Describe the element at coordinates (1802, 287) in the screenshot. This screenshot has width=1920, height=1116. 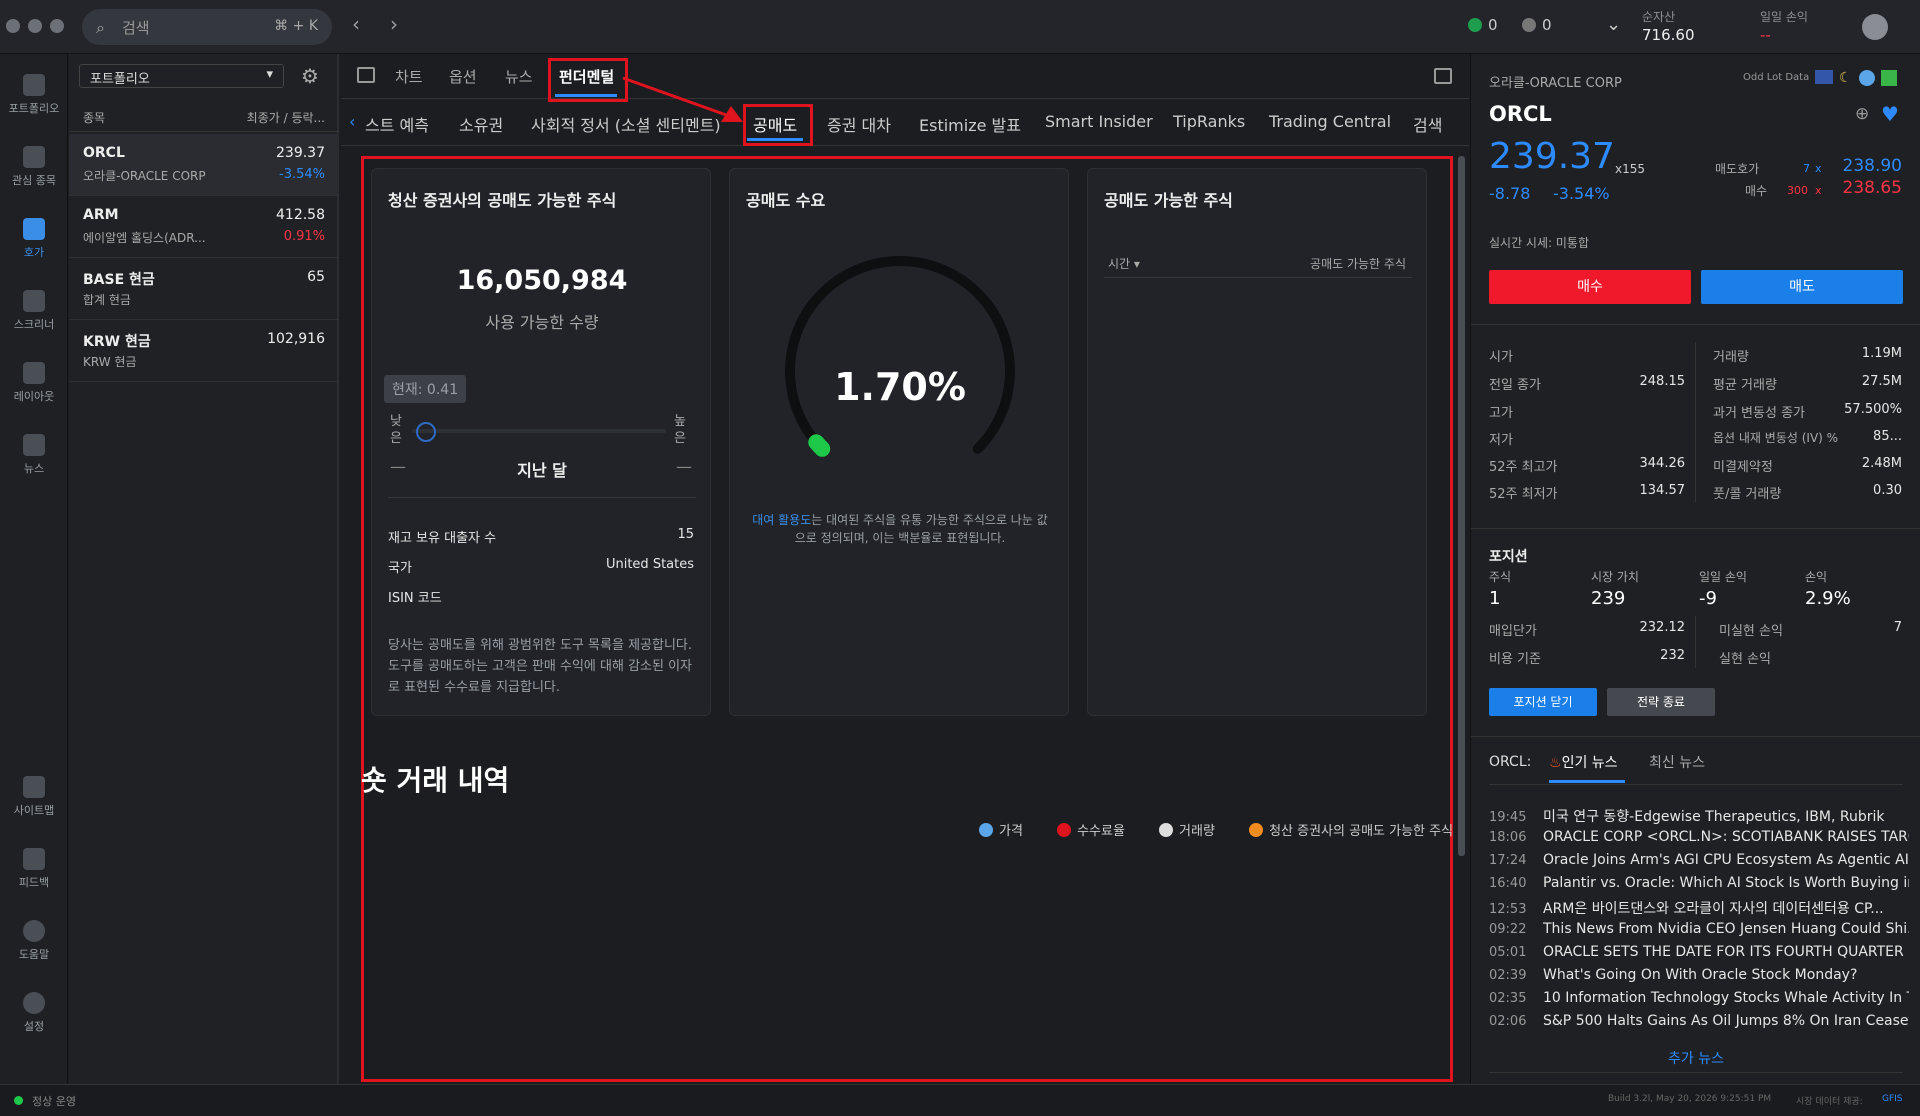
I see `sell-button: 매도` at that location.